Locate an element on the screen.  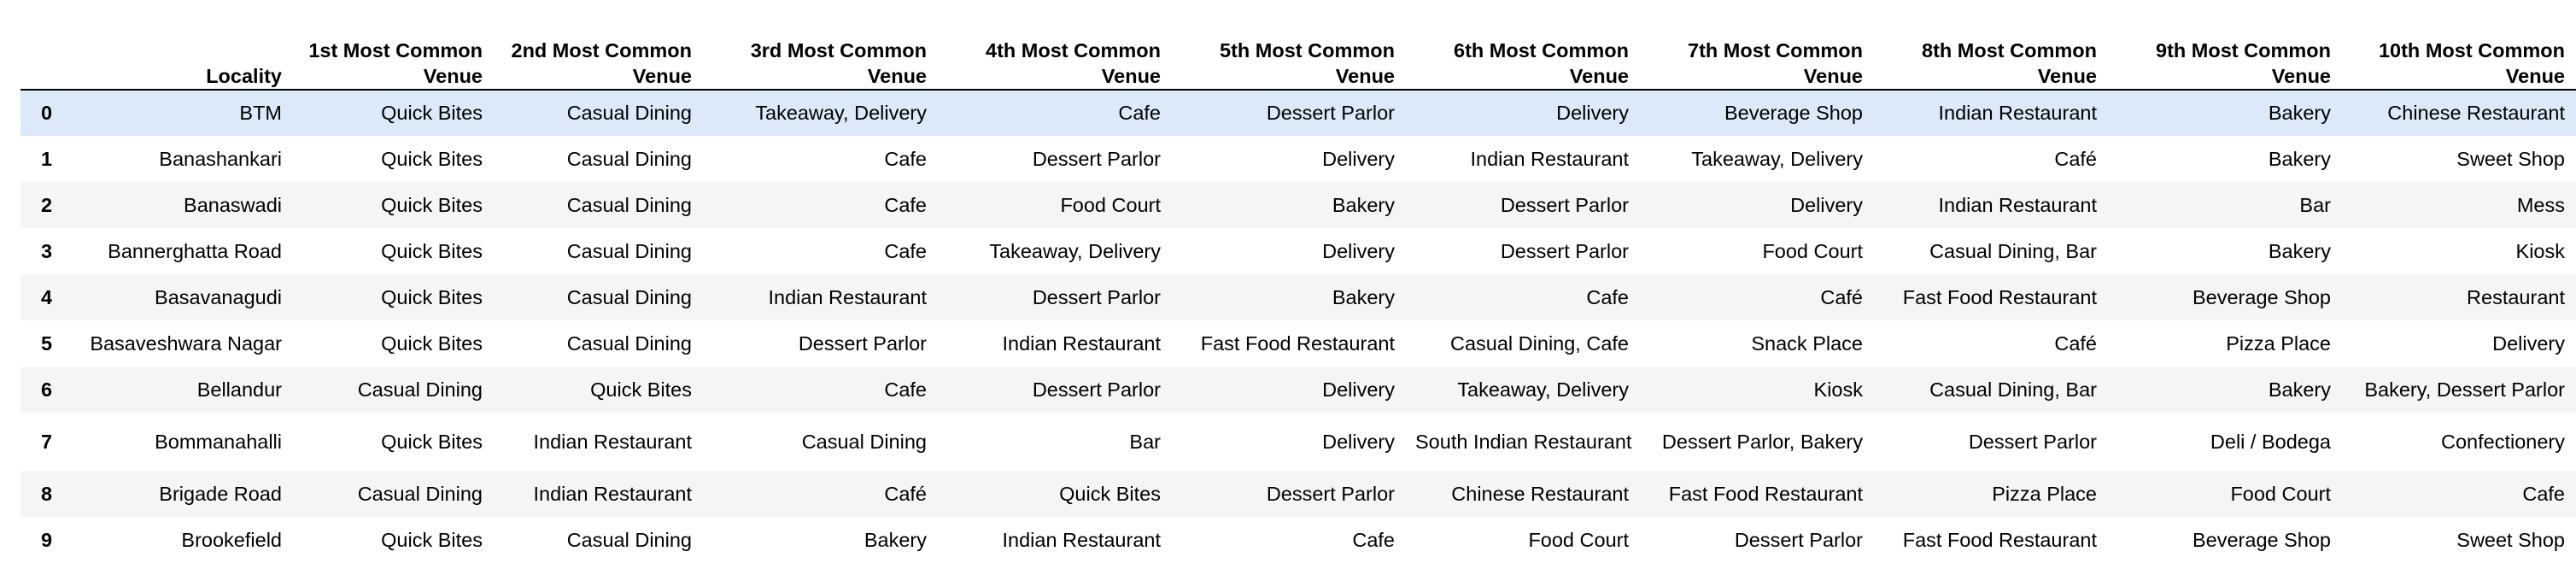
venue-cell: Chinese Restaurant is located at coordinates (2476, 113).